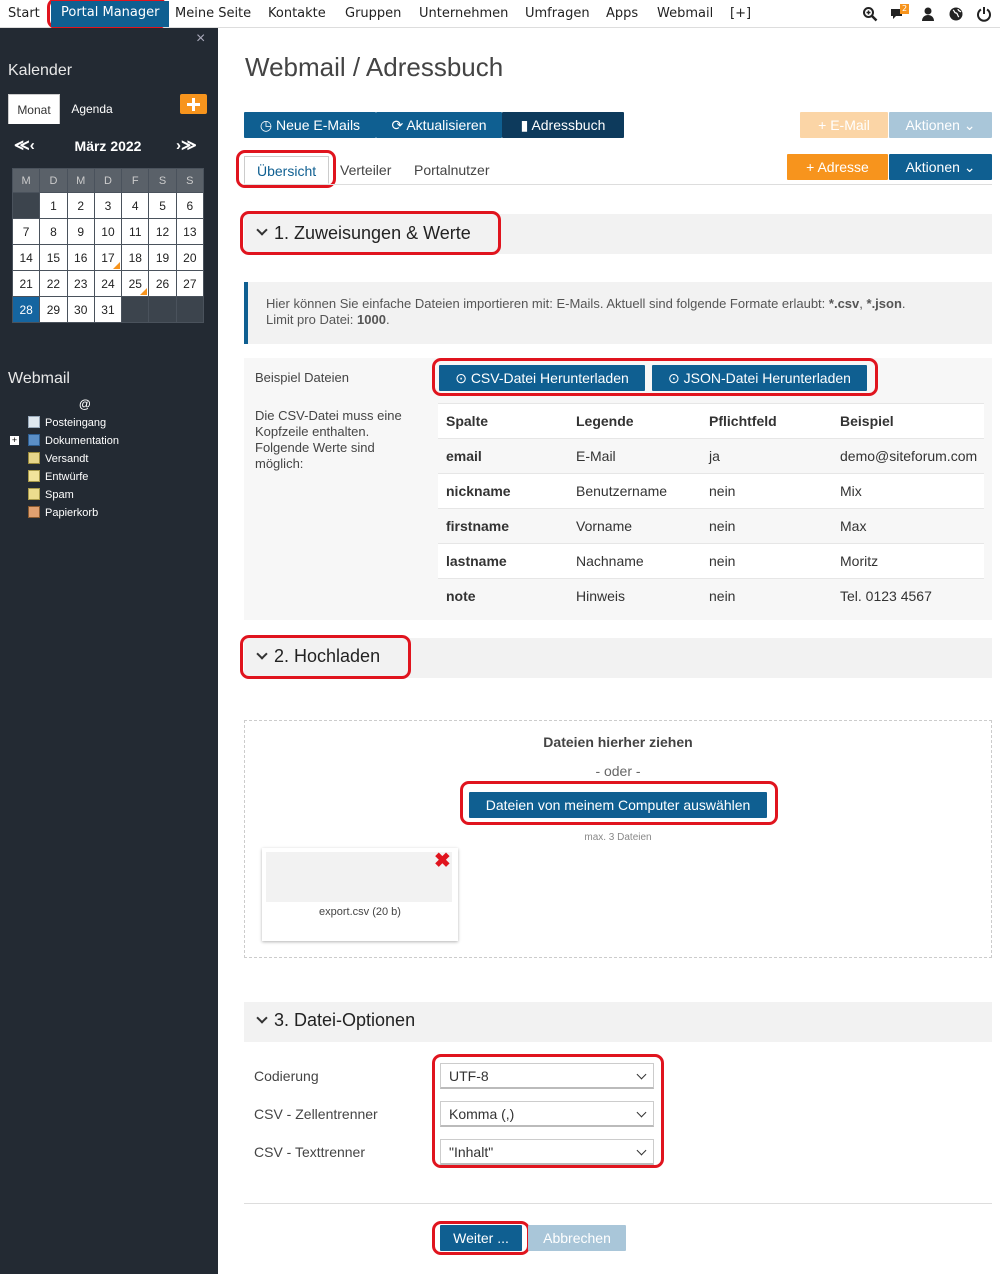 This screenshot has width=1000, height=1274. Describe the element at coordinates (439, 125) in the screenshot. I see `refresh-button: ⟳ Aktualisieren` at that location.